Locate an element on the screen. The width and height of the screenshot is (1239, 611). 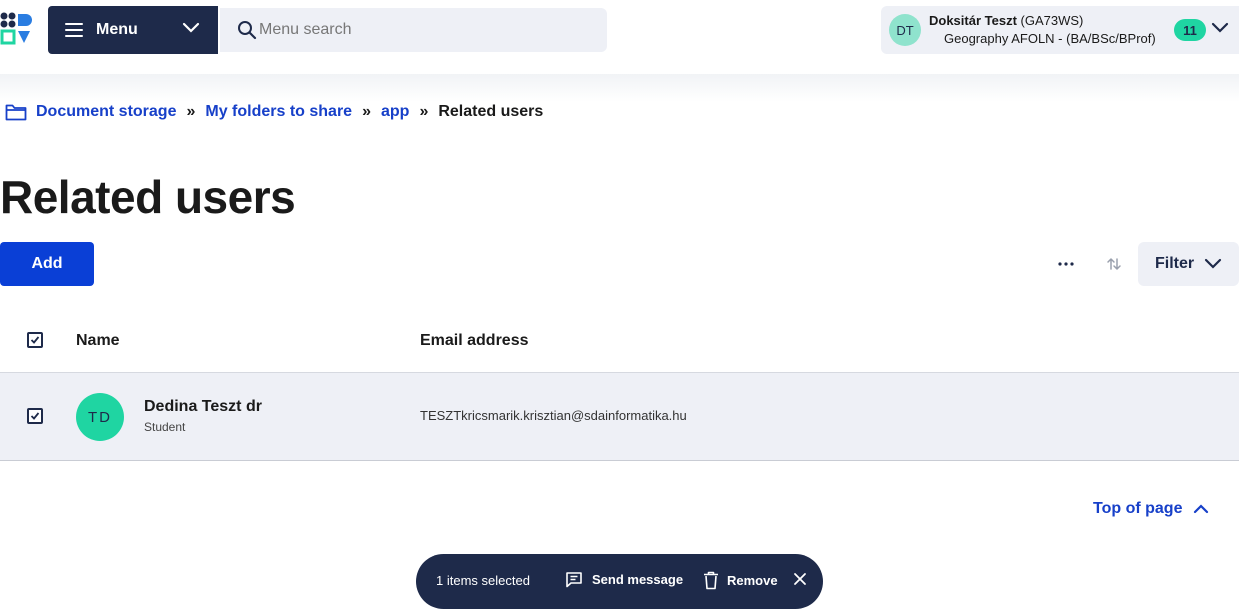
more-horizontal-icon is located at coordinates (1066, 264).